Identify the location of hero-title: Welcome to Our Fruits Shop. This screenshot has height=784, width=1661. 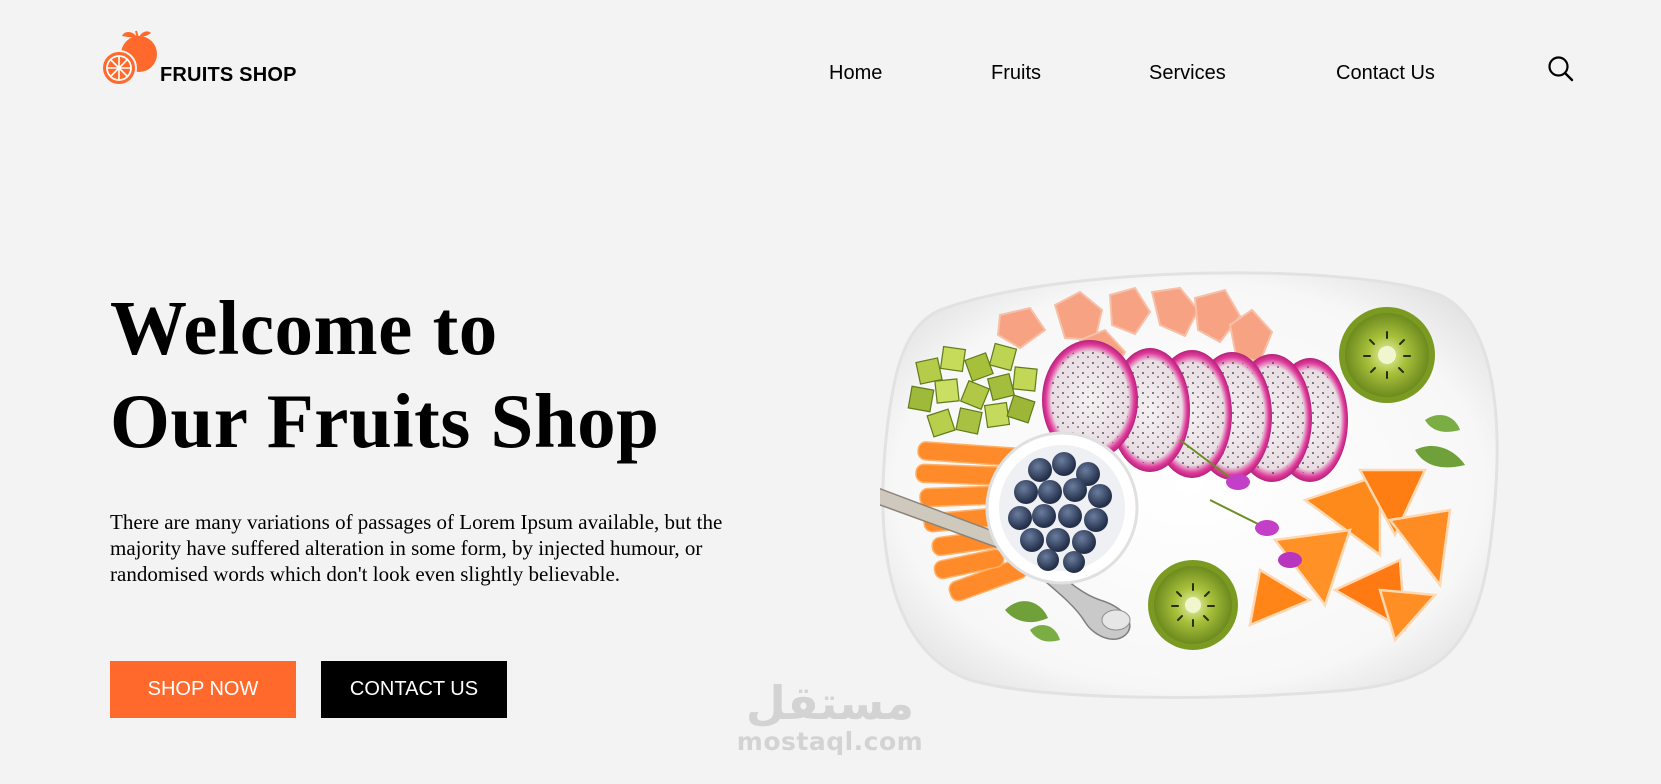
(385, 375).